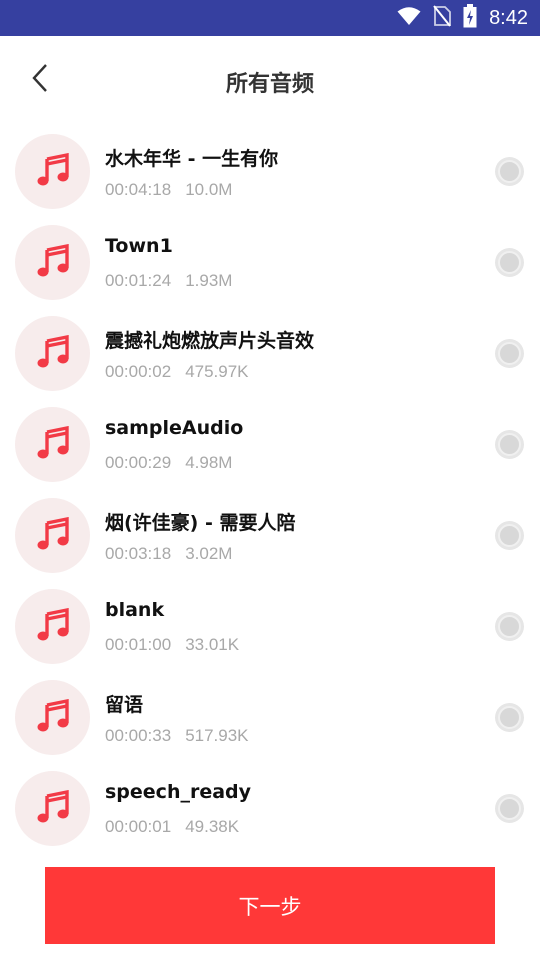  I want to click on audio-duration: 00:00:29, so click(138, 462).